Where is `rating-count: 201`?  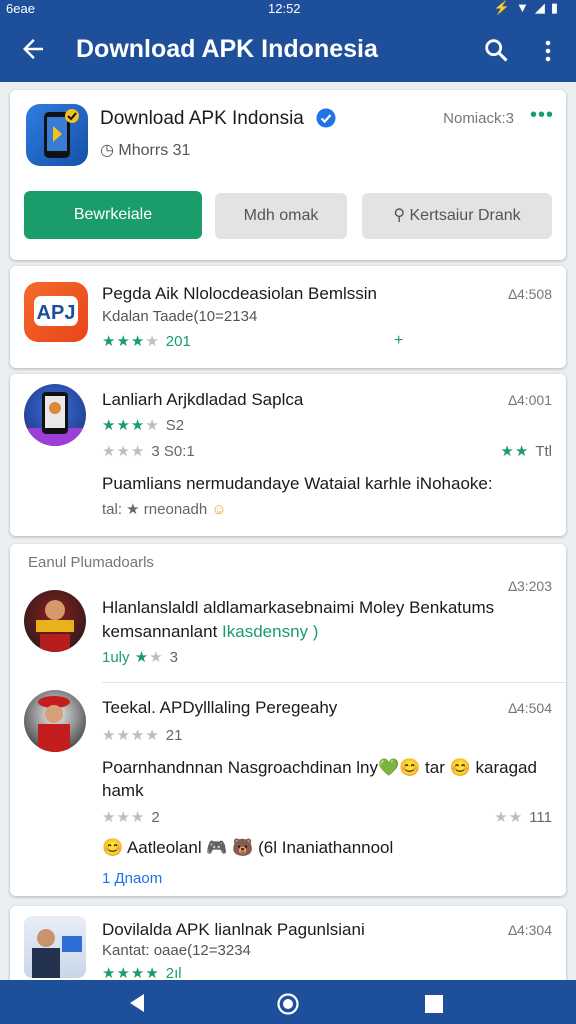 rating-count: 201 is located at coordinates (178, 341).